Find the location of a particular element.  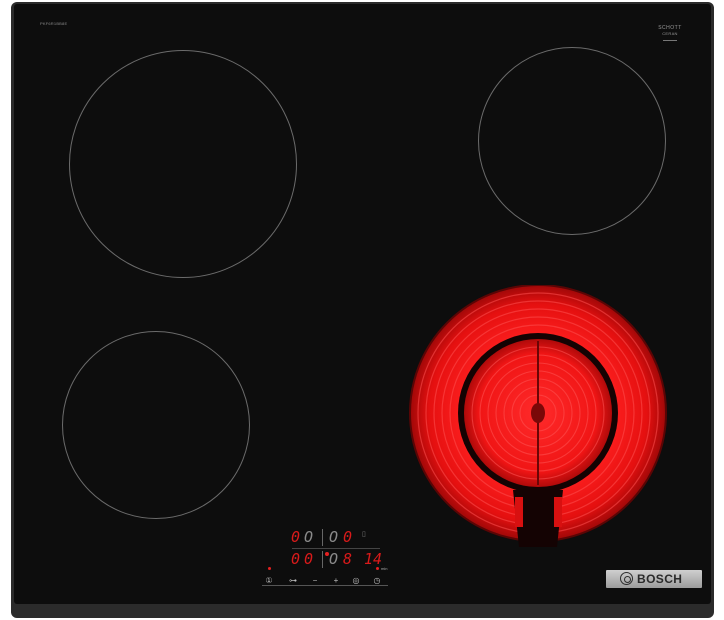

brand-name: BOSCH is located at coordinates (660, 579).